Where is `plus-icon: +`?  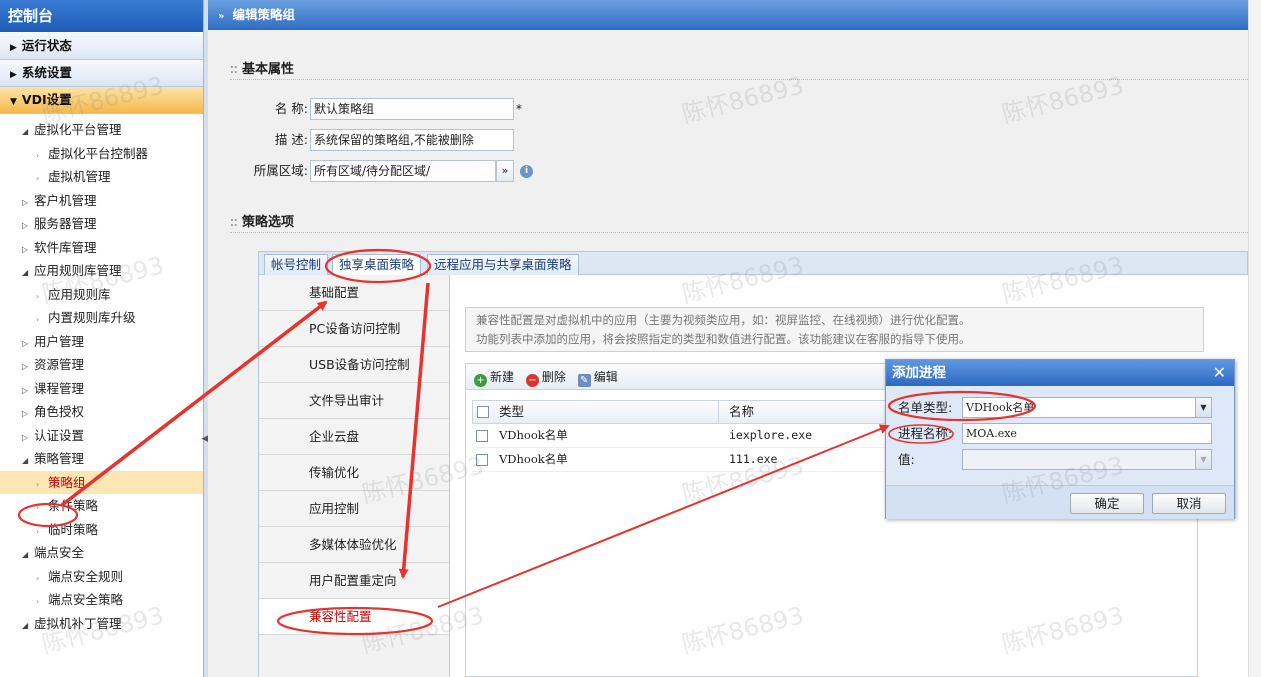 plus-icon: + is located at coordinates (480, 380).